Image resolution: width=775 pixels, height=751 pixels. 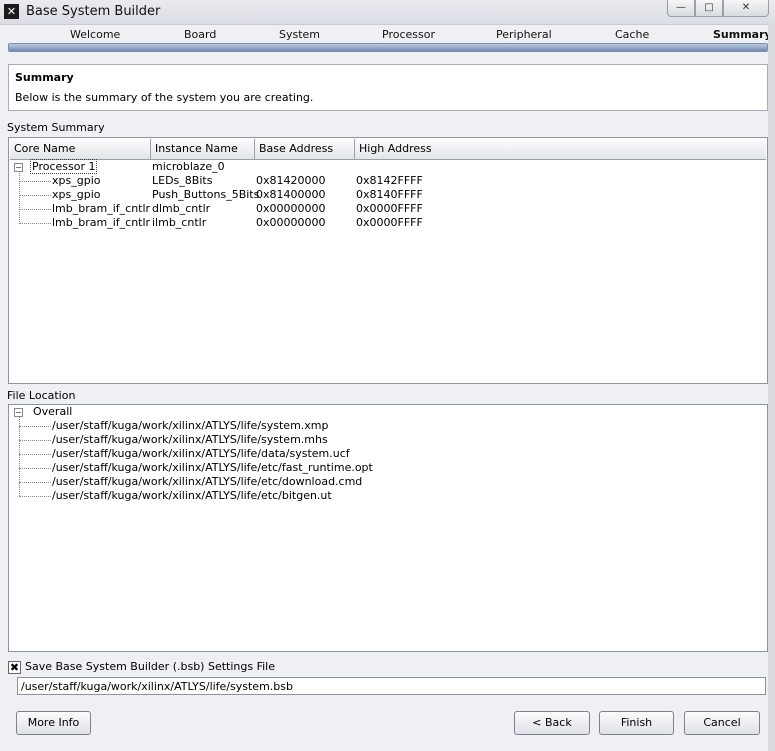 What do you see at coordinates (561, 149) in the screenshot?
I see `column-high-address: High Address` at bounding box center [561, 149].